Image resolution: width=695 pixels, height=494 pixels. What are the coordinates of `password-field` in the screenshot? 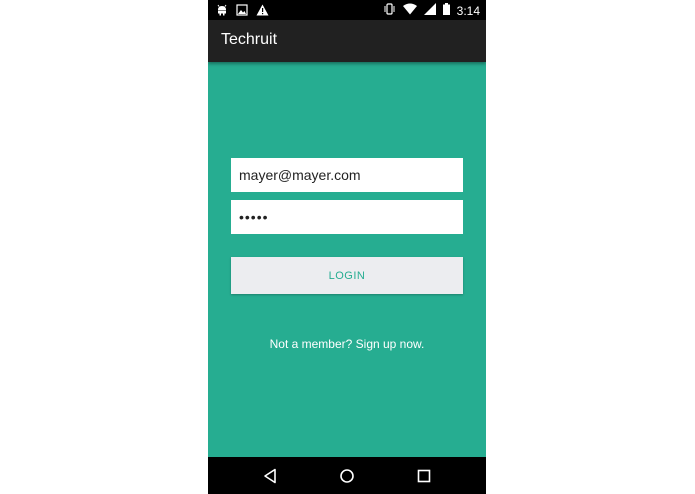 It's located at (347, 217).